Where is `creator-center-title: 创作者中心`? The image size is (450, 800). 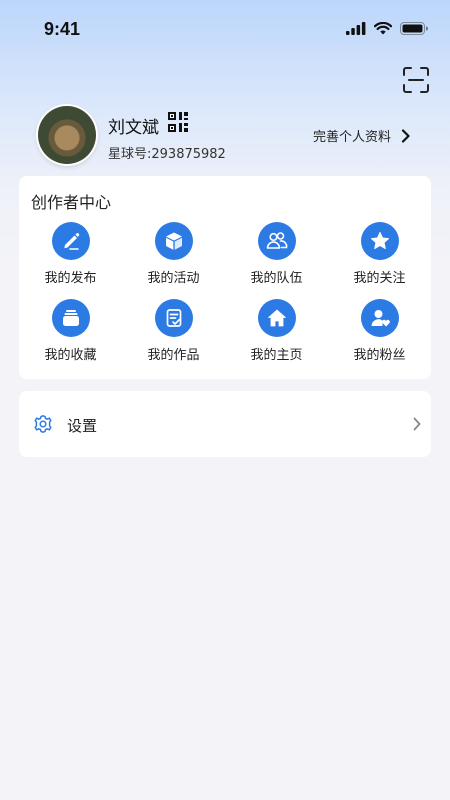
creator-center-title: 创作者中心 is located at coordinates (71, 202).